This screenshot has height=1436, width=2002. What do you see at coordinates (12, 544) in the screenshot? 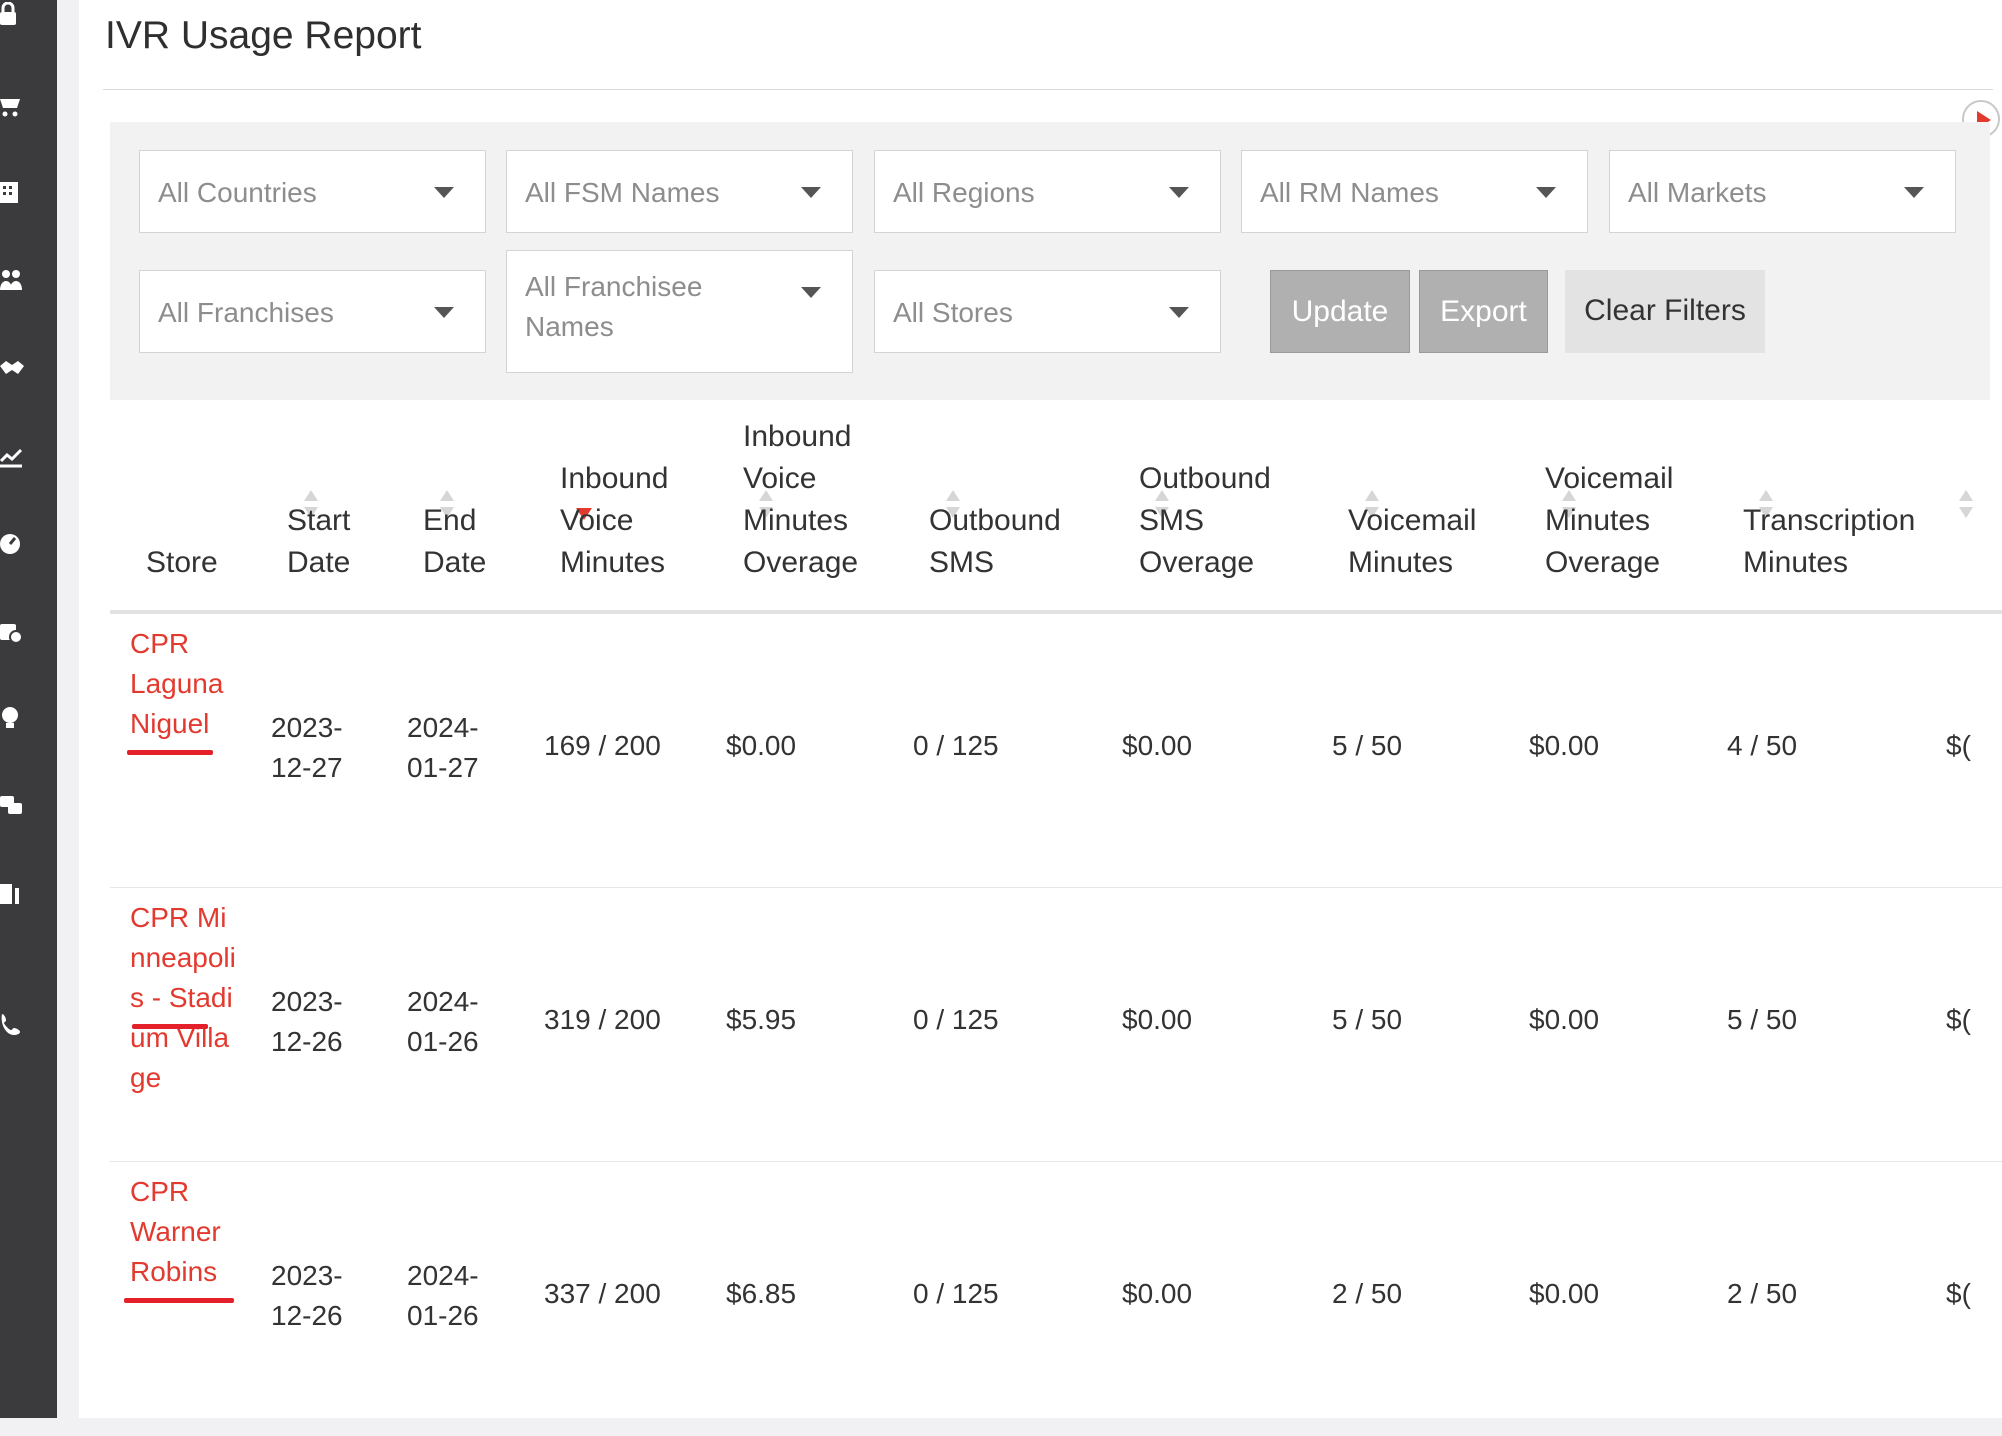
I see `gauge-icon` at bounding box center [12, 544].